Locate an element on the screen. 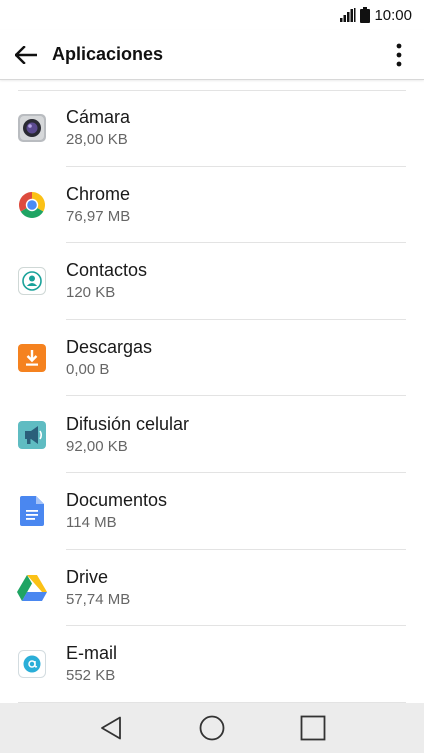 Image resolution: width=424 pixels, height=753 pixels. back-button is located at coordinates (26, 55).